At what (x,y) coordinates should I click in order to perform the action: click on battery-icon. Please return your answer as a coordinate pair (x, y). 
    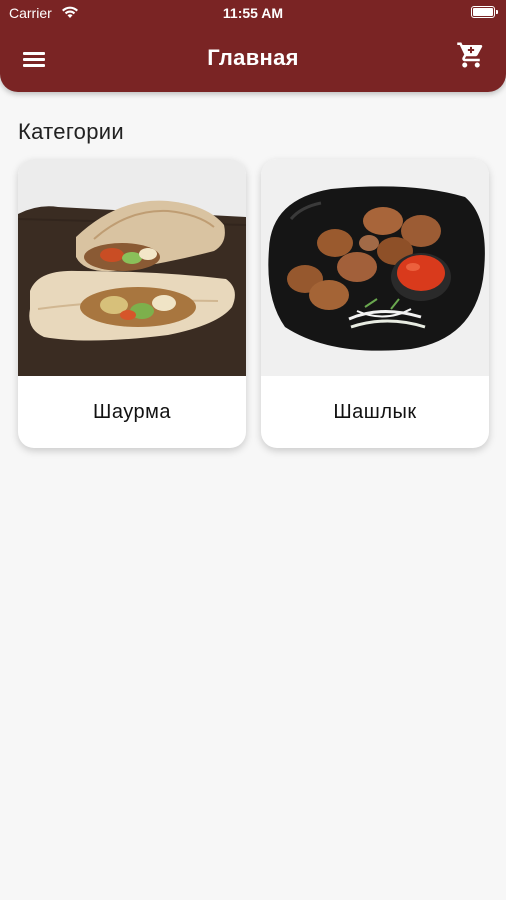
    Looking at the image, I should click on (484, 12).